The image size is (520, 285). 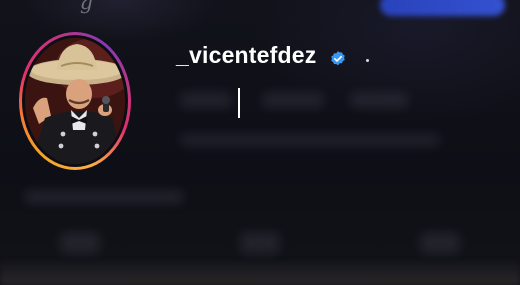 I want to click on posts-count, so click(x=206, y=100).